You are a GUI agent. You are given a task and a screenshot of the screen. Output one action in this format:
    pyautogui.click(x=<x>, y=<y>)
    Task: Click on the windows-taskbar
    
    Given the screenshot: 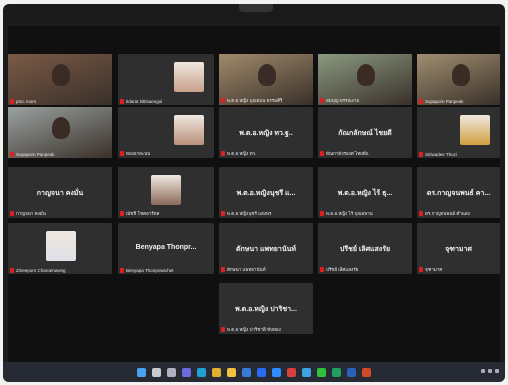 What is the action you would take?
    pyautogui.click(x=254, y=372)
    